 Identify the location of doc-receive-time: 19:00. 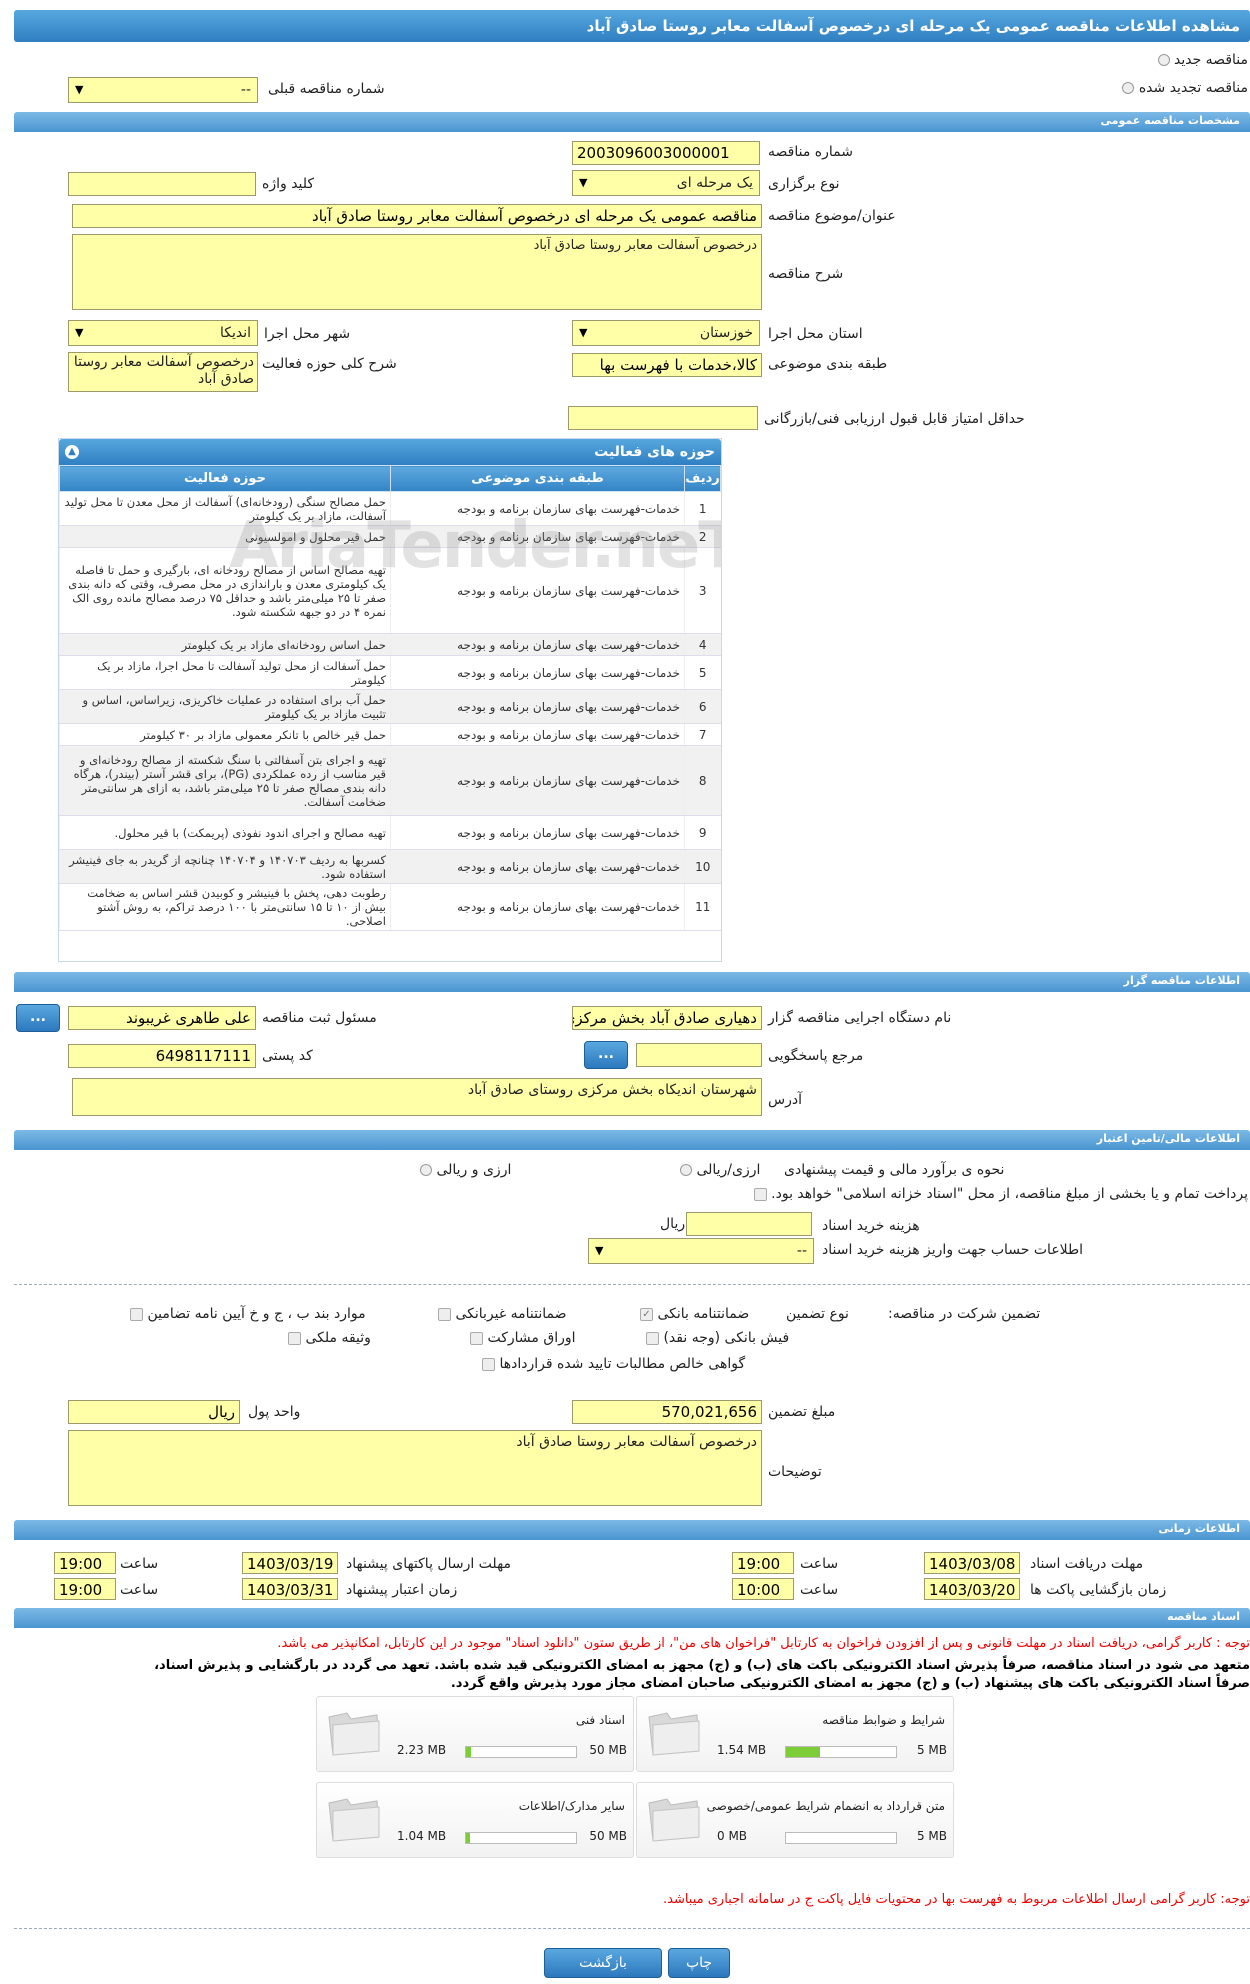
(763, 1563).